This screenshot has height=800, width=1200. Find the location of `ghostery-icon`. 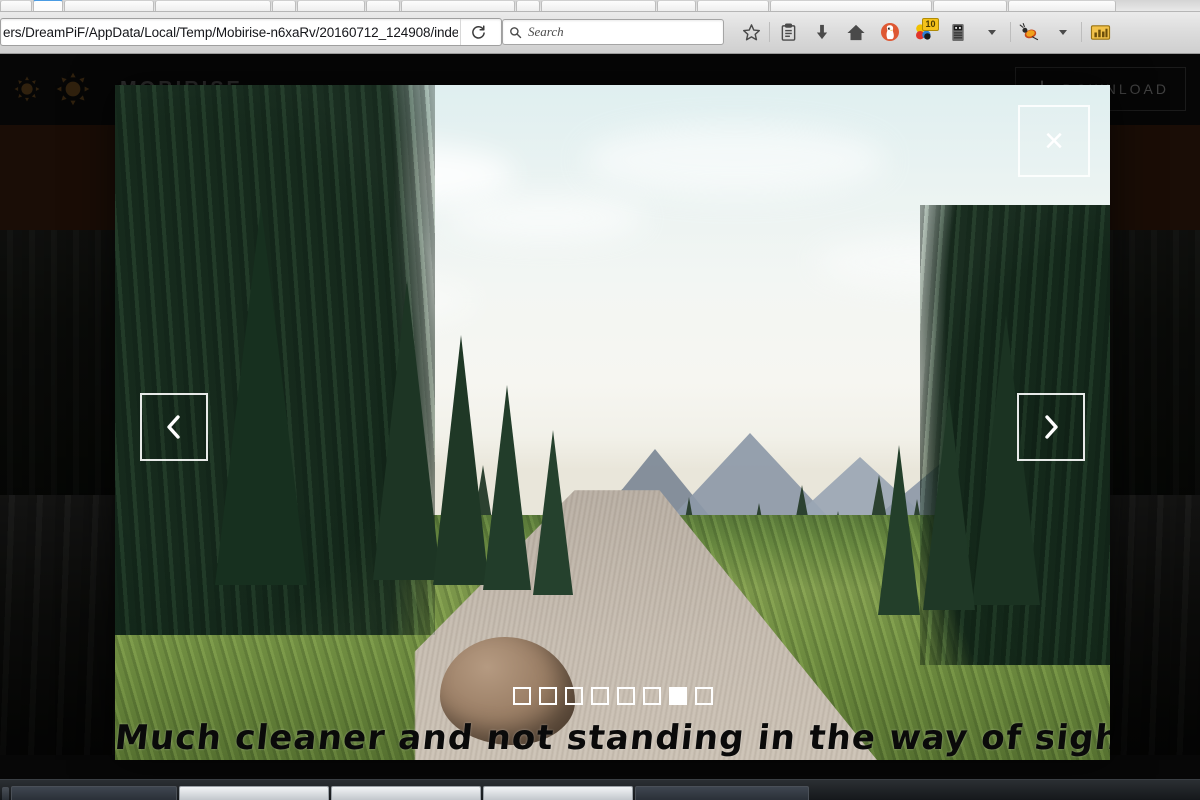

ghostery-icon is located at coordinates (1029, 32).